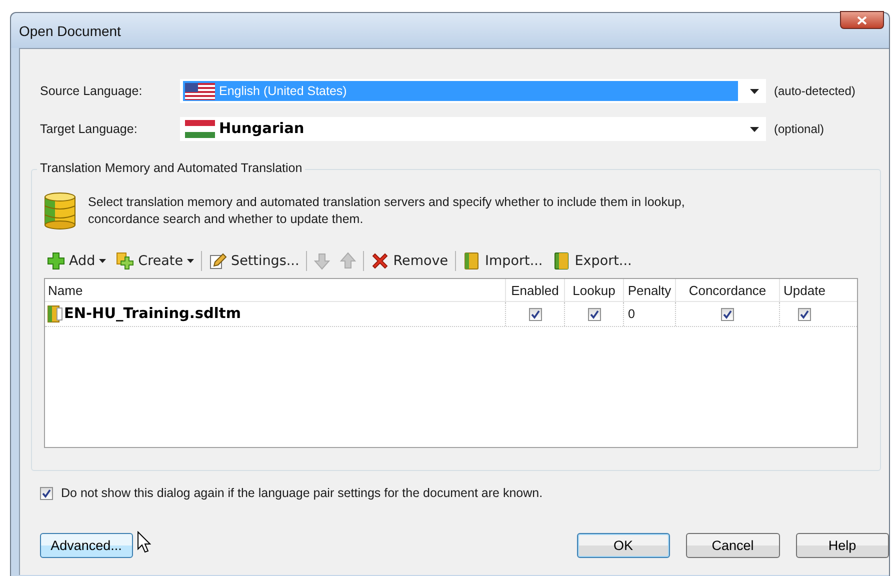 Image resolution: width=893 pixels, height=576 pixels. I want to click on up-arrow-icon, so click(348, 261).